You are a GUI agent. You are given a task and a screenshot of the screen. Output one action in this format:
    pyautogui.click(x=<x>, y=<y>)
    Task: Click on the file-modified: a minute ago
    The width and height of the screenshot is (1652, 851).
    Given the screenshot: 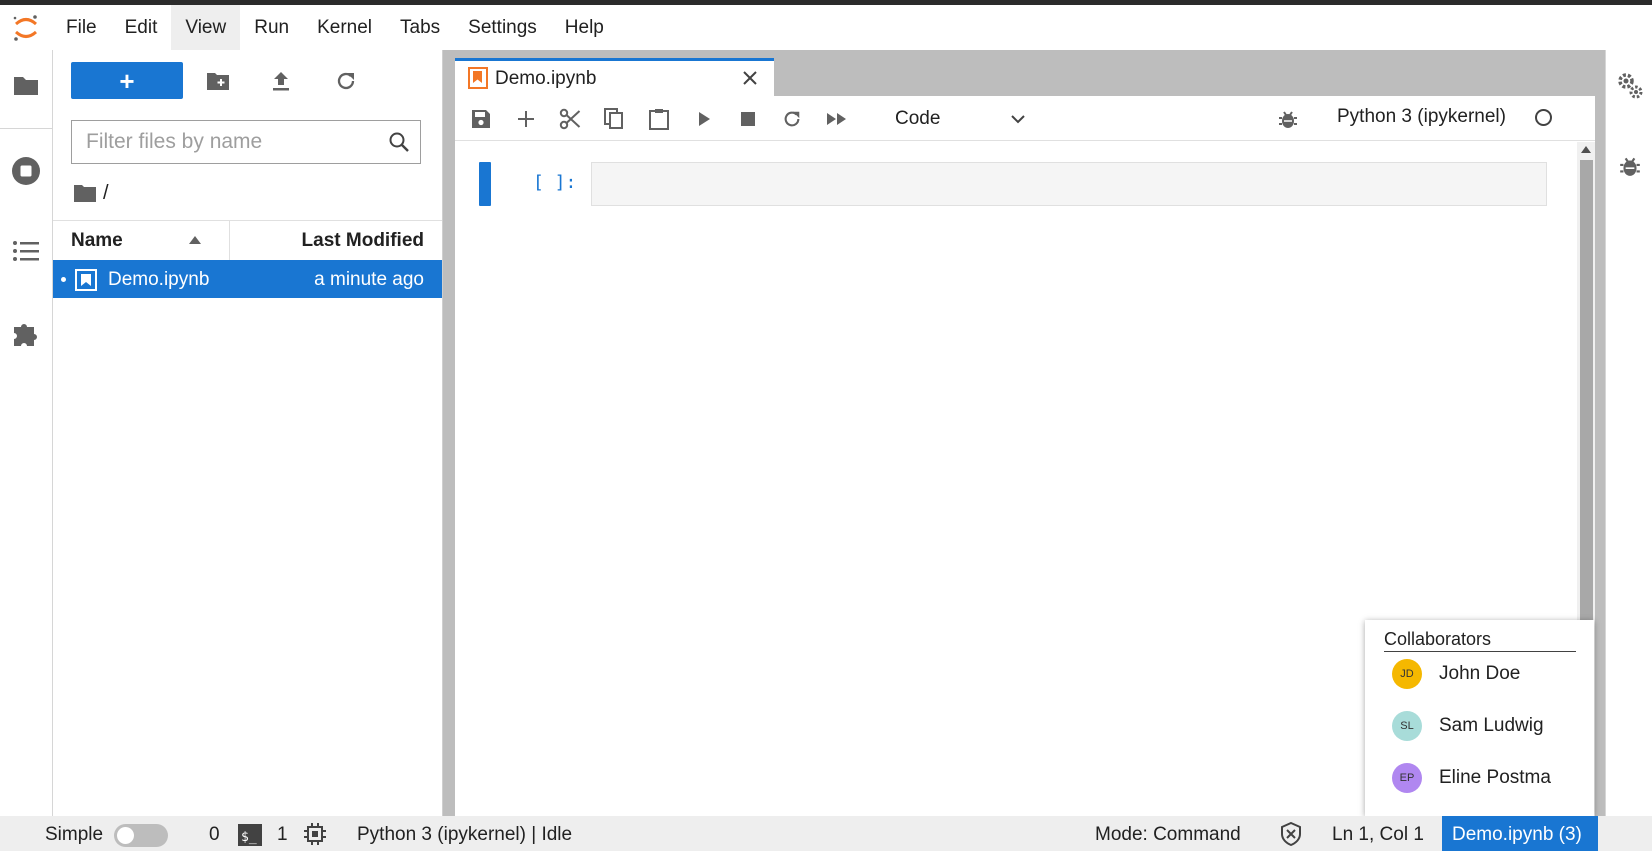 What is the action you would take?
    pyautogui.click(x=369, y=279)
    